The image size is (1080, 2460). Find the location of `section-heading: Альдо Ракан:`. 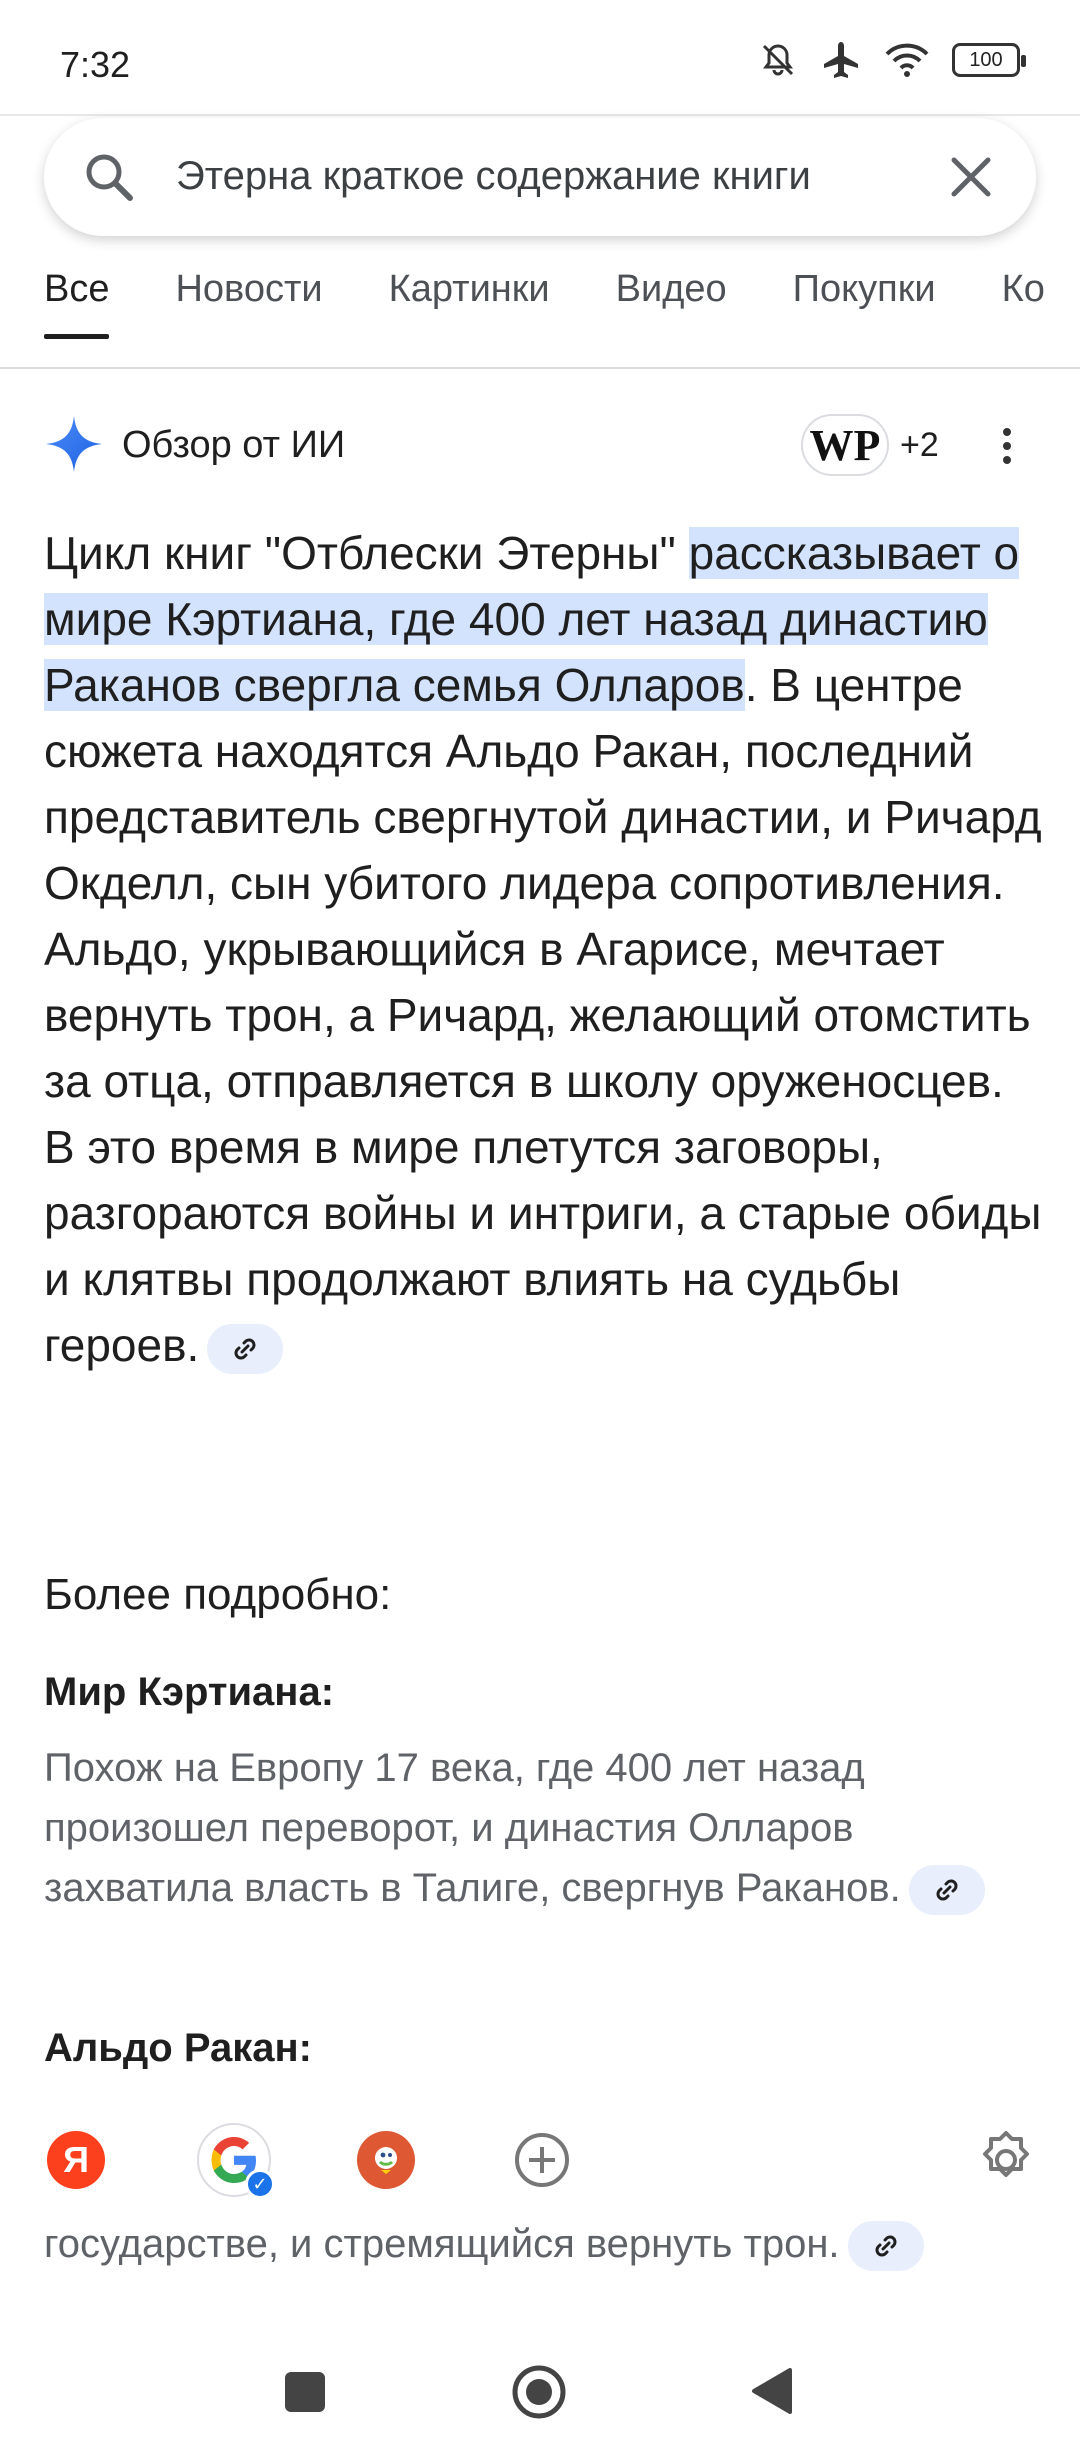

section-heading: Альдо Ракан: is located at coordinates (178, 2048).